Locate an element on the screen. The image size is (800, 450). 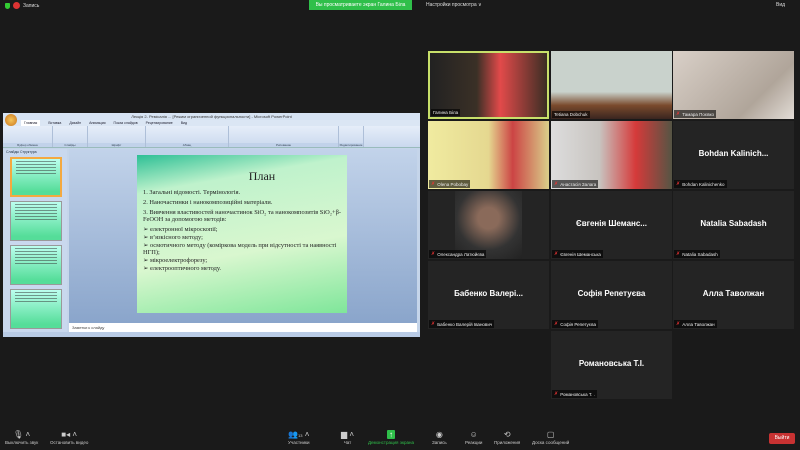
whiteboard-icon: ▢ is located at coordinates (550, 434).